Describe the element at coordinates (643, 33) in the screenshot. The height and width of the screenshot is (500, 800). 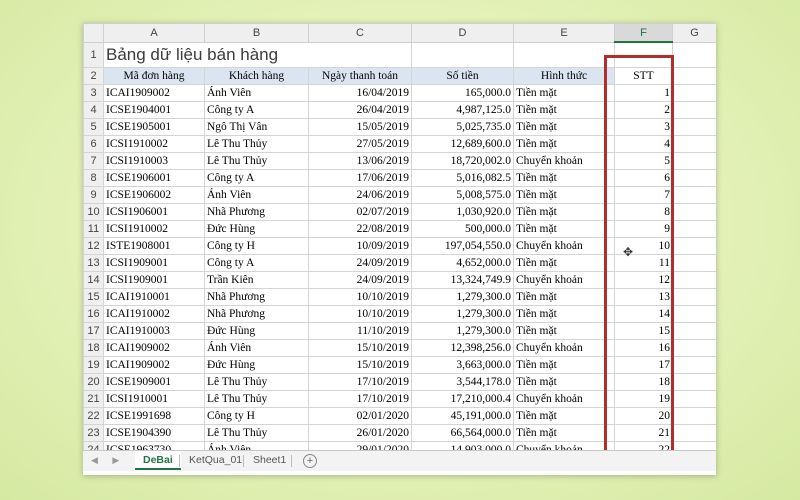
I see `column-header-f: F` at that location.